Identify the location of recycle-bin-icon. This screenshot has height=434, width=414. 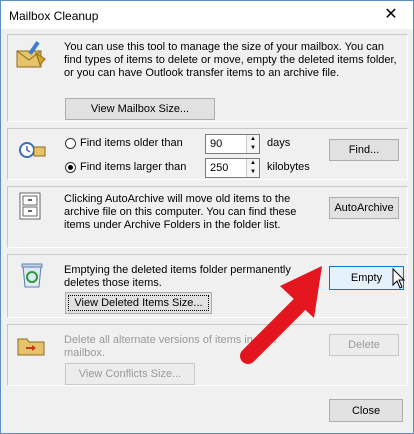
(32, 275).